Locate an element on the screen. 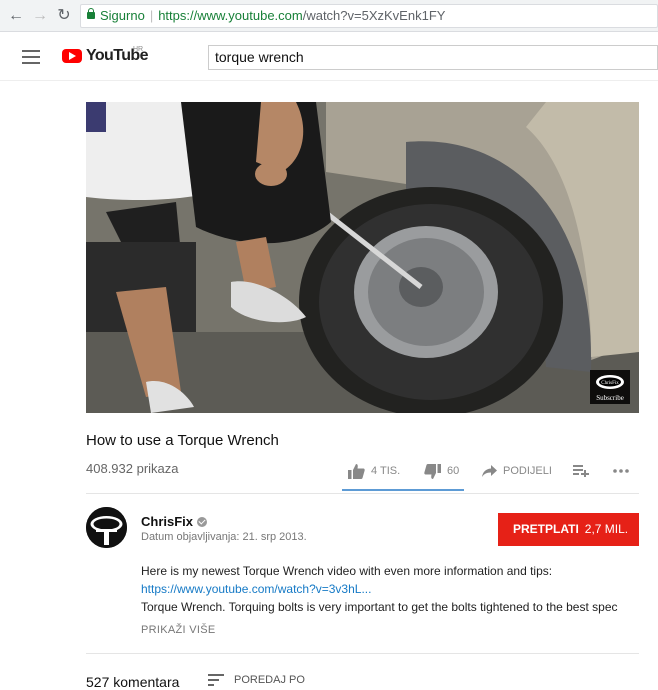 This screenshot has width=658, height=690. dislike-count: 60 is located at coordinates (453, 471).